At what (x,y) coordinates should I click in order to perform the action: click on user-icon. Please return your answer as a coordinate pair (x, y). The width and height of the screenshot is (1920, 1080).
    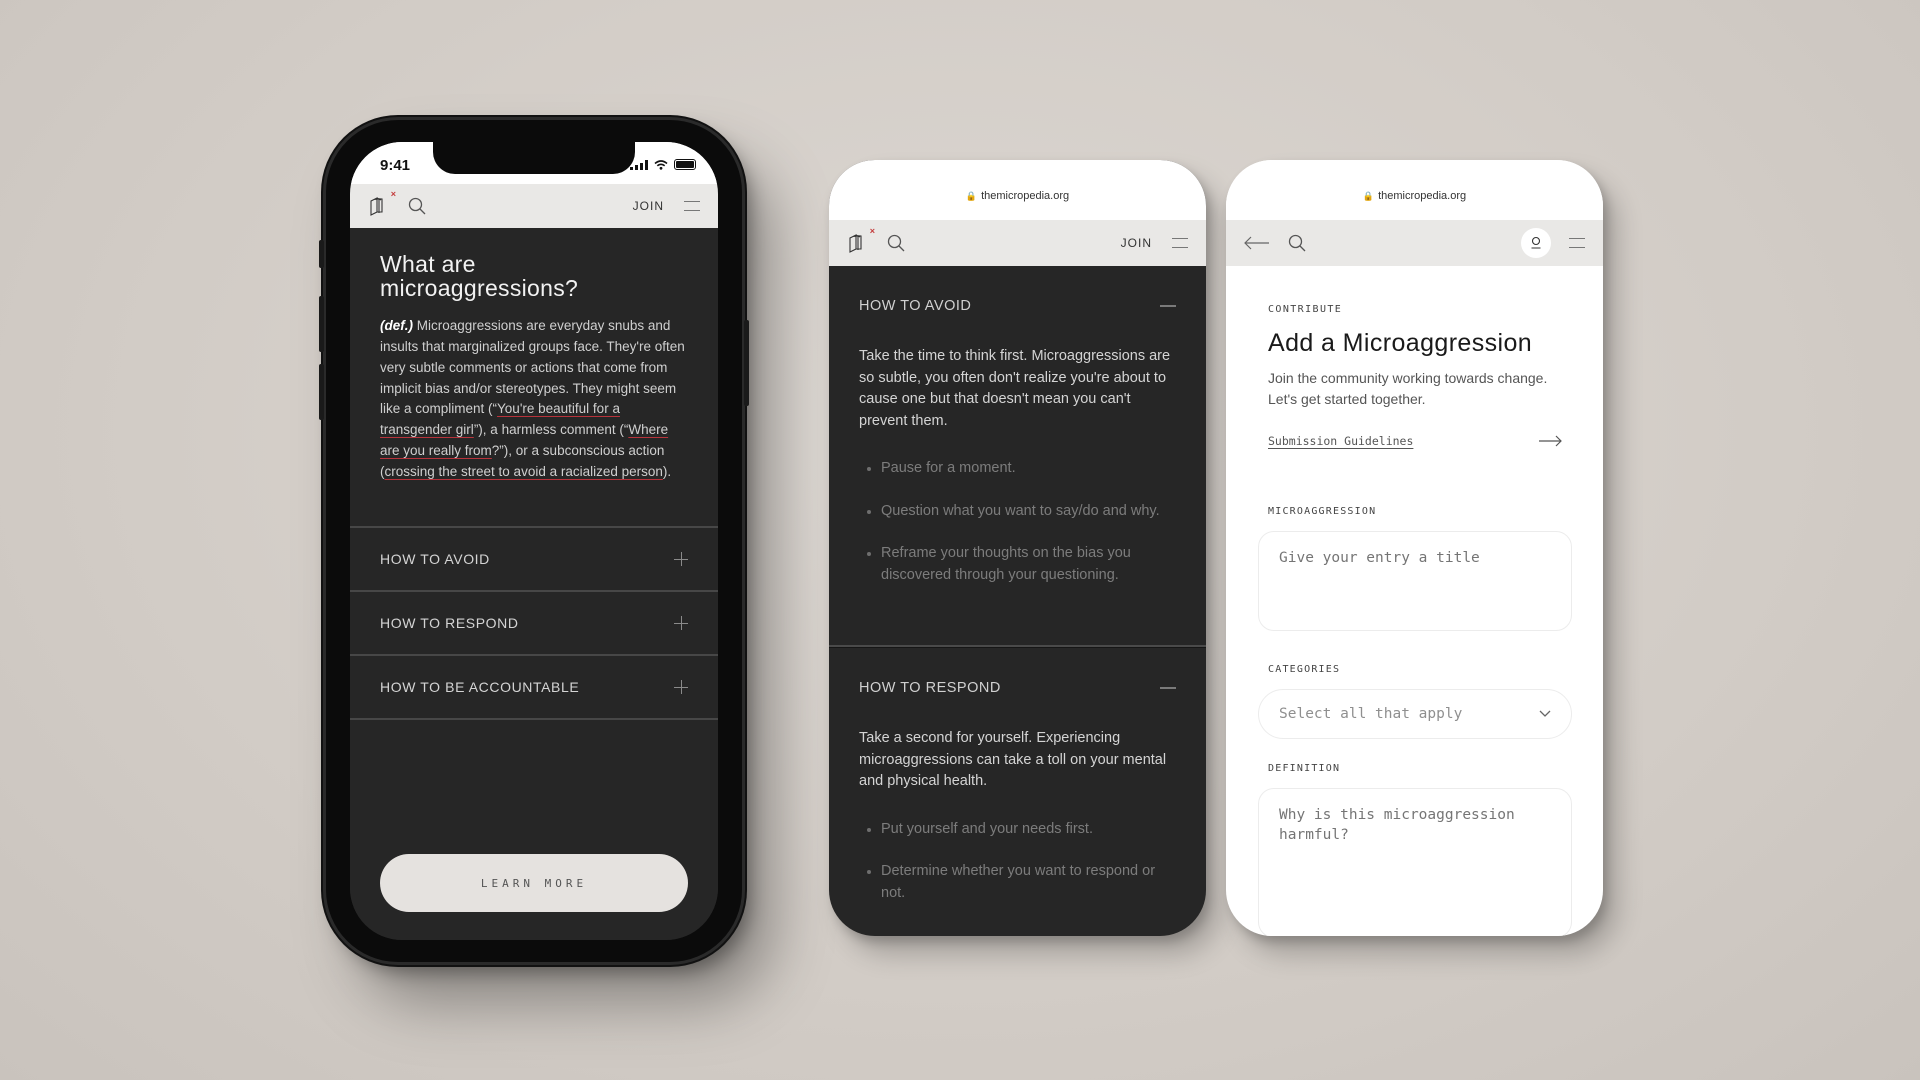
    Looking at the image, I should click on (1536, 242).